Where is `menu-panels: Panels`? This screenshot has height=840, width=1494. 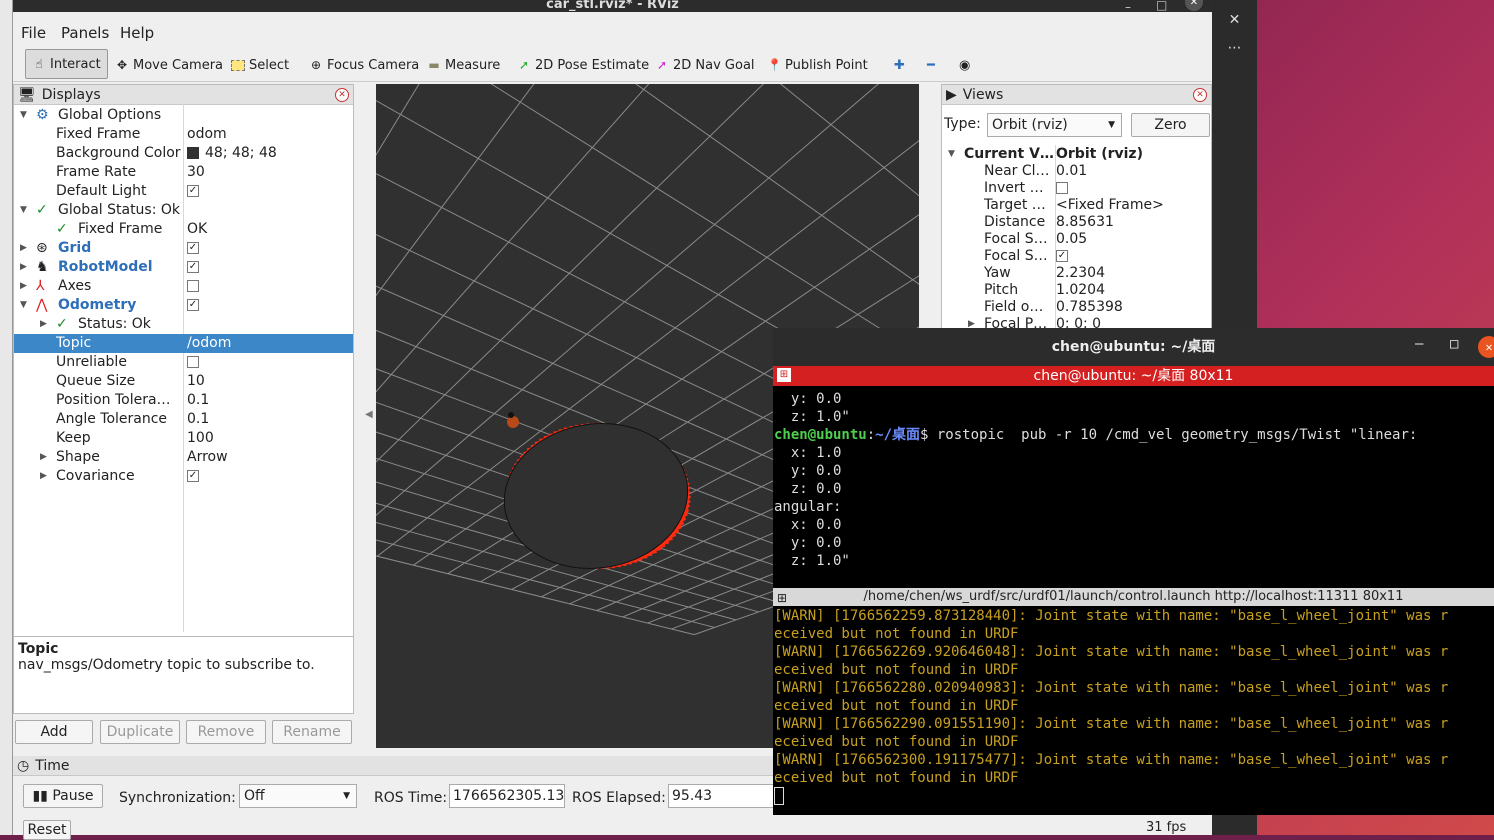 menu-panels: Panels is located at coordinates (85, 33).